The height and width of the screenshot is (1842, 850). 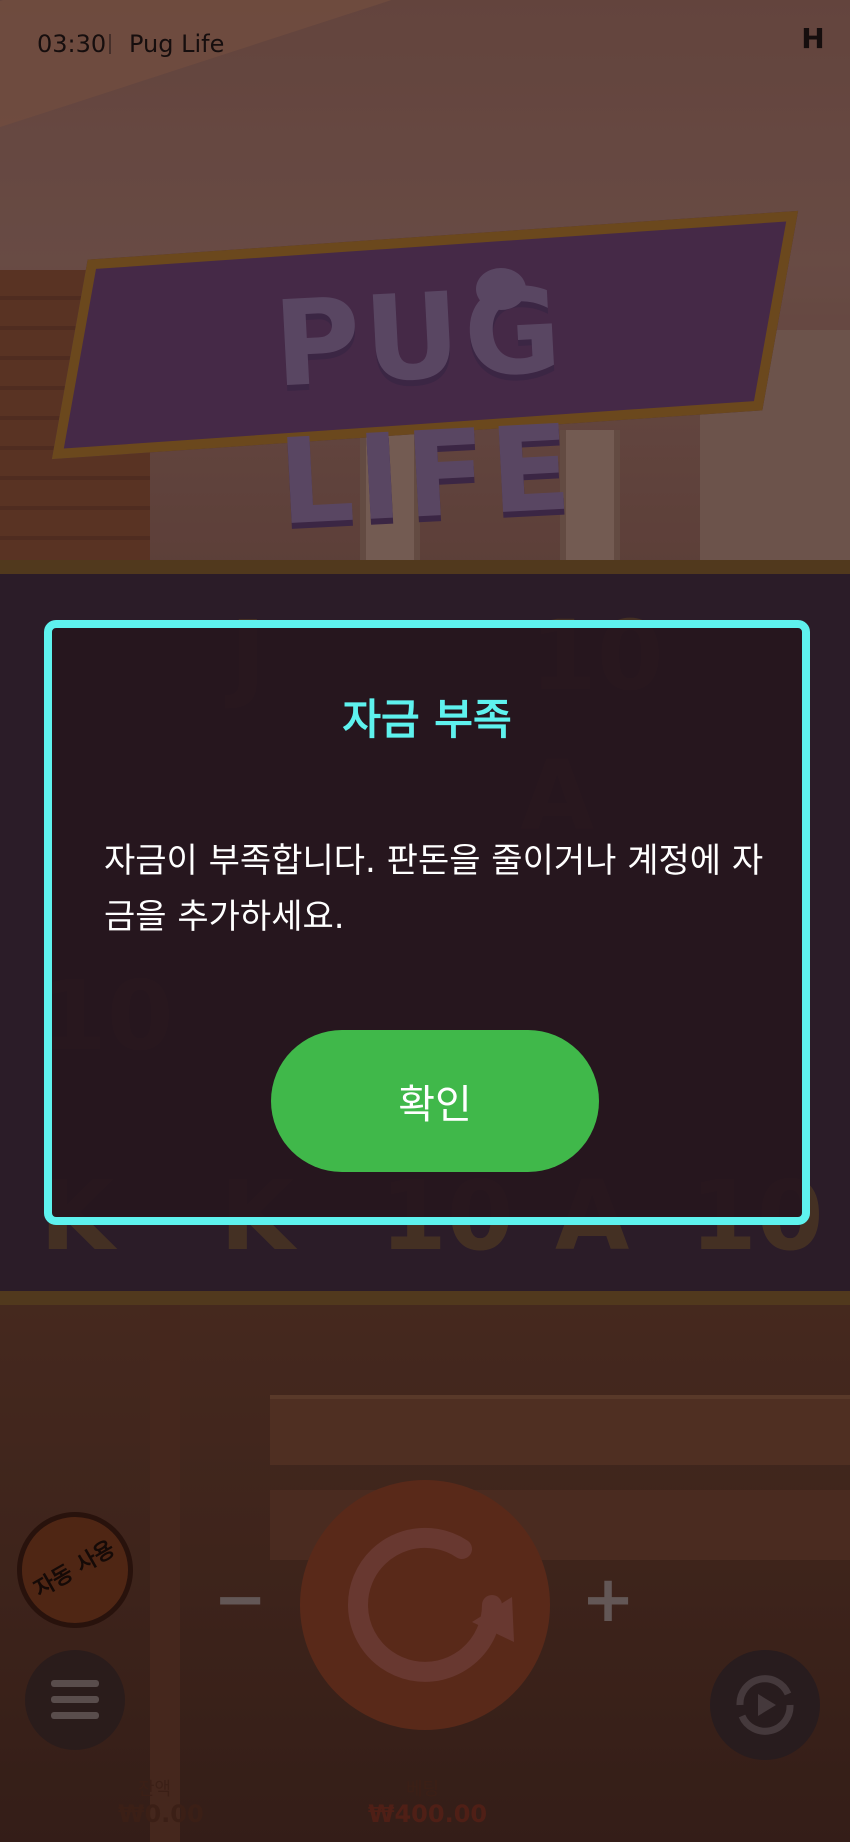 I want to click on dialog-title: 자금 부족, so click(x=427, y=719).